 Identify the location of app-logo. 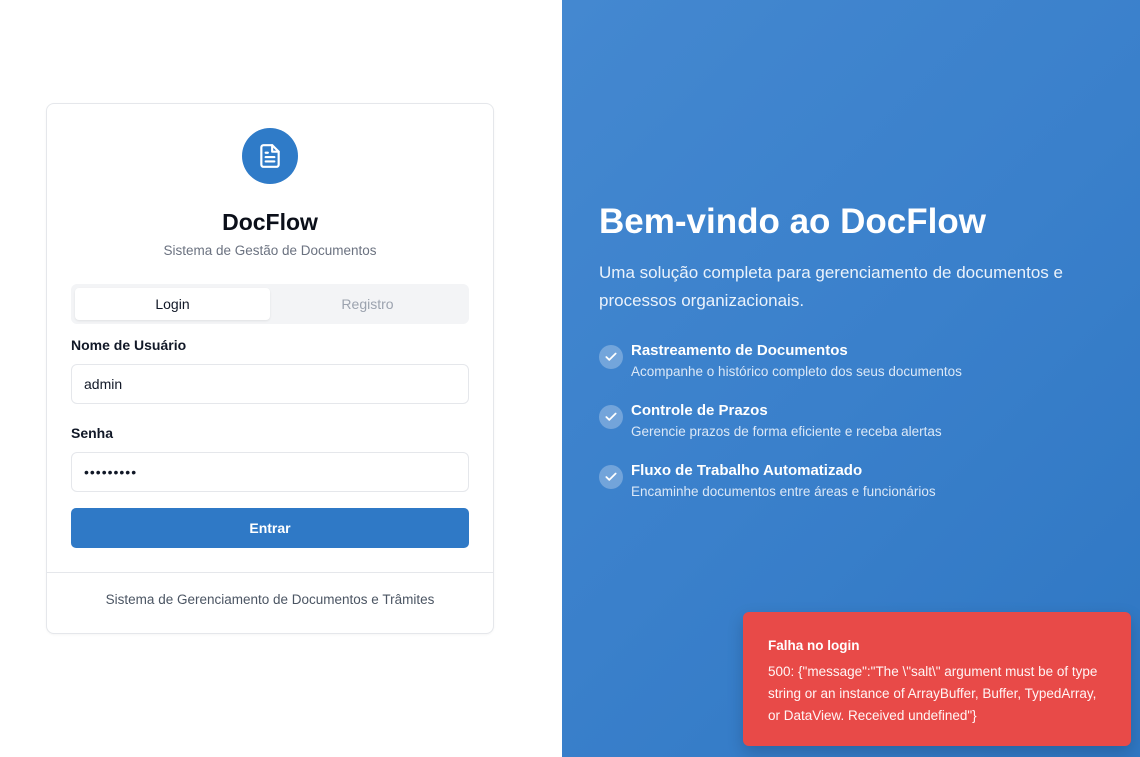
(270, 156).